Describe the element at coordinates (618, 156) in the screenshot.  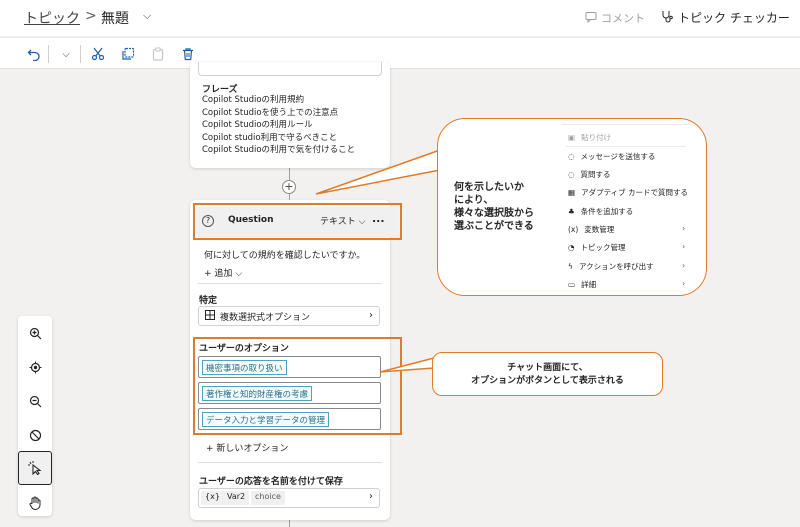
I see `menu-item-label: メッセージを送信する` at that location.